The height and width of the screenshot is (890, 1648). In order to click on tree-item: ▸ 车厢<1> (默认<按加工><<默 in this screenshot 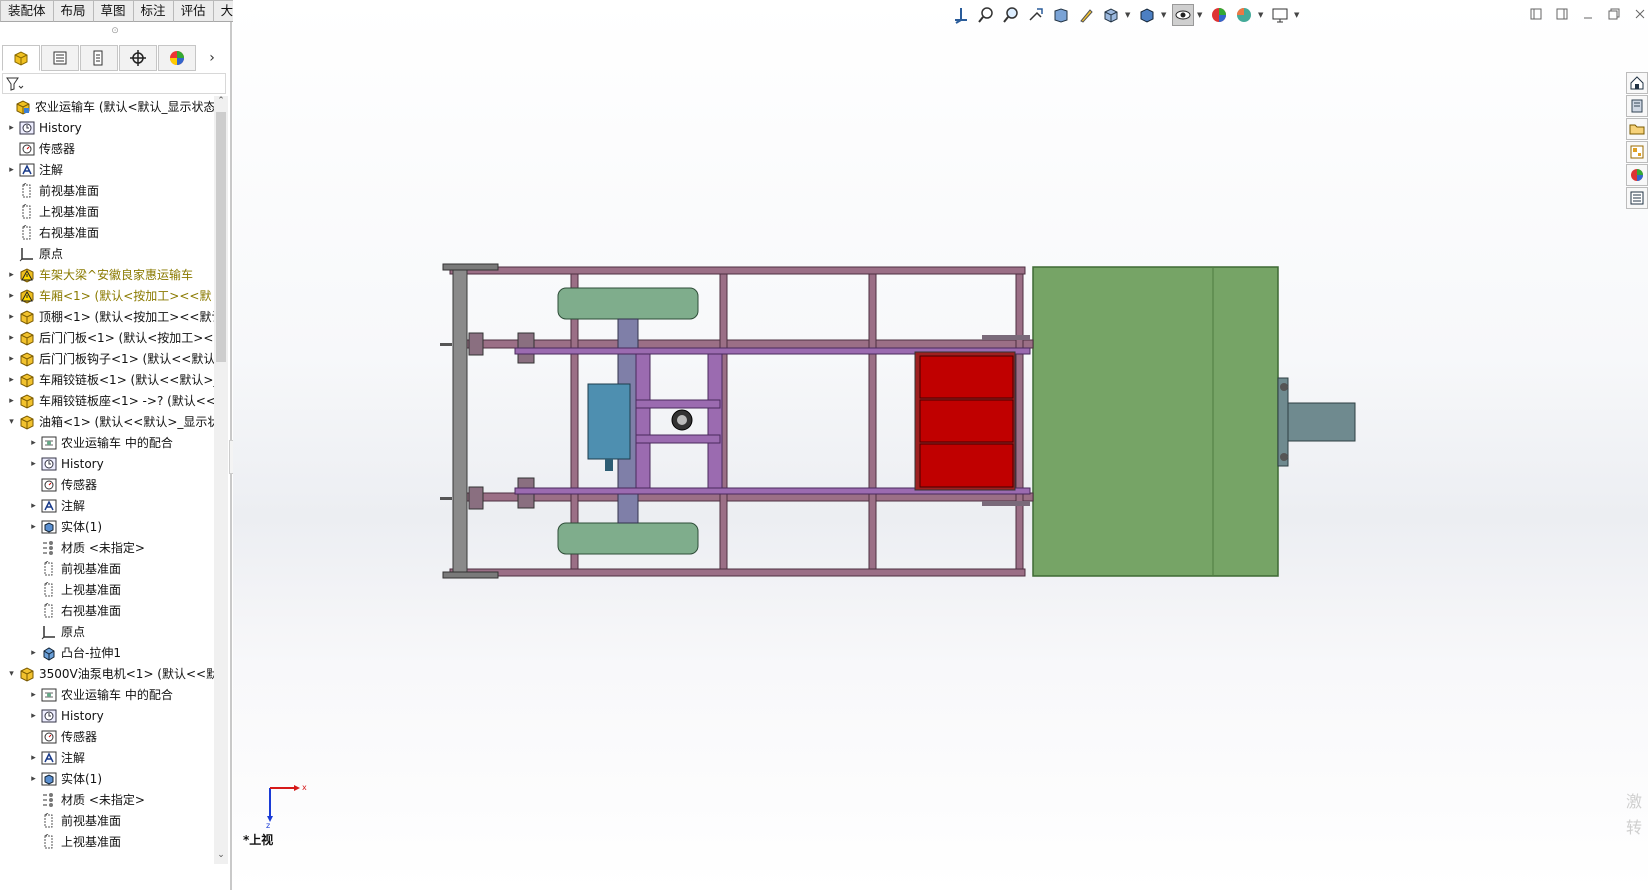, I will do `click(107, 295)`.